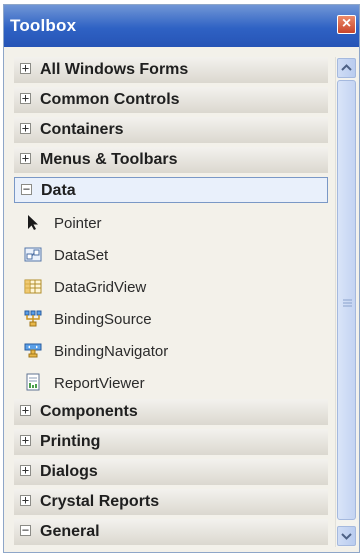 The image size is (363, 557). Describe the element at coordinates (171, 319) in the screenshot. I see `toolbox-item-bindingsource: BindingSource` at that location.